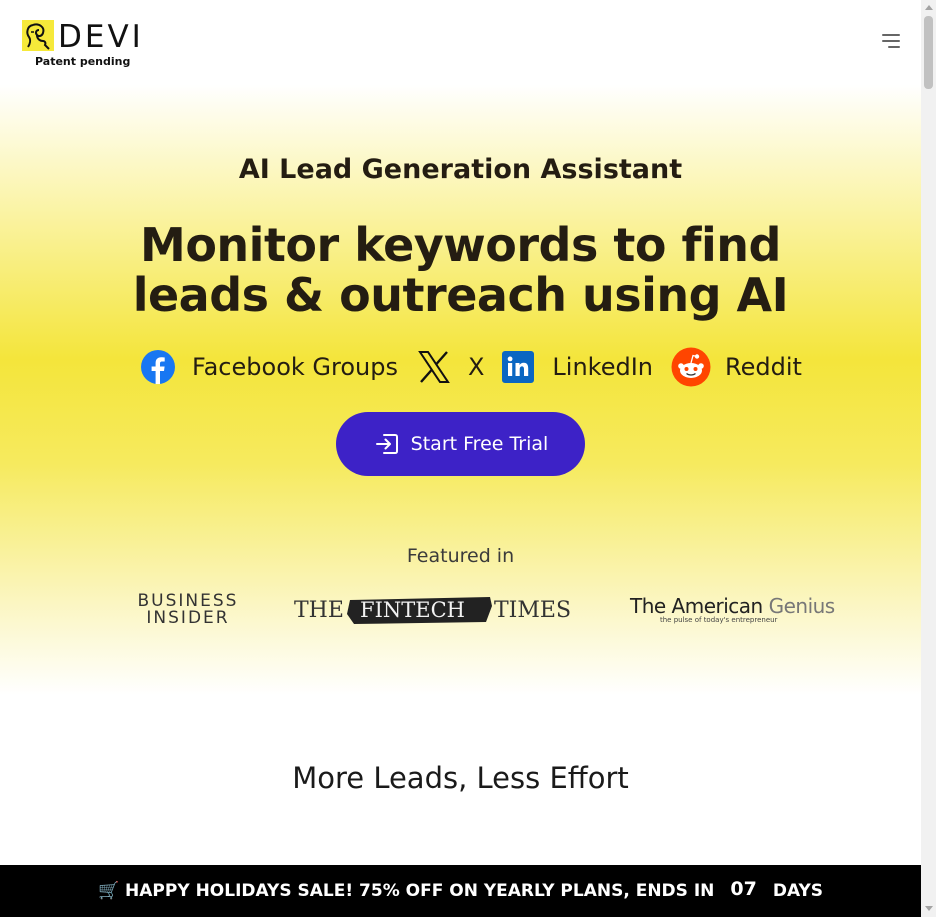  Describe the element at coordinates (38, 35) in the screenshot. I see `logo-face-icon` at that location.